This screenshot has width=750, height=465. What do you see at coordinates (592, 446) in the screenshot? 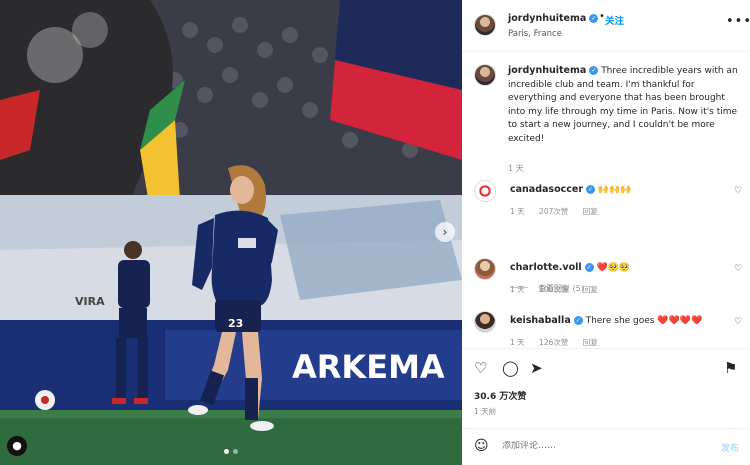
I see `comment-input` at bounding box center [592, 446].